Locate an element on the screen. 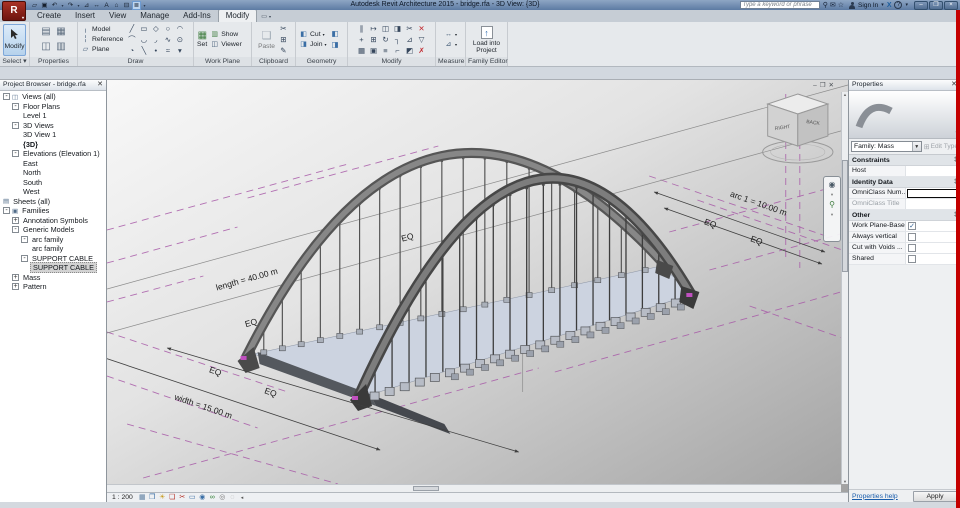  detail-level-icon: ▦ is located at coordinates (142, 497).